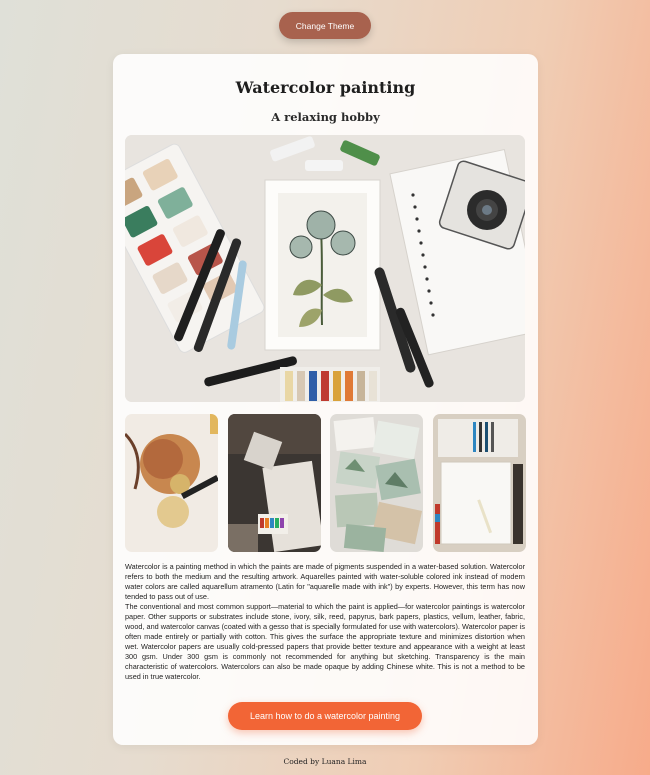 This screenshot has width=650, height=775. Describe the element at coordinates (325, 117) in the screenshot. I see `page-subtitle: A relaxing hobby` at that location.